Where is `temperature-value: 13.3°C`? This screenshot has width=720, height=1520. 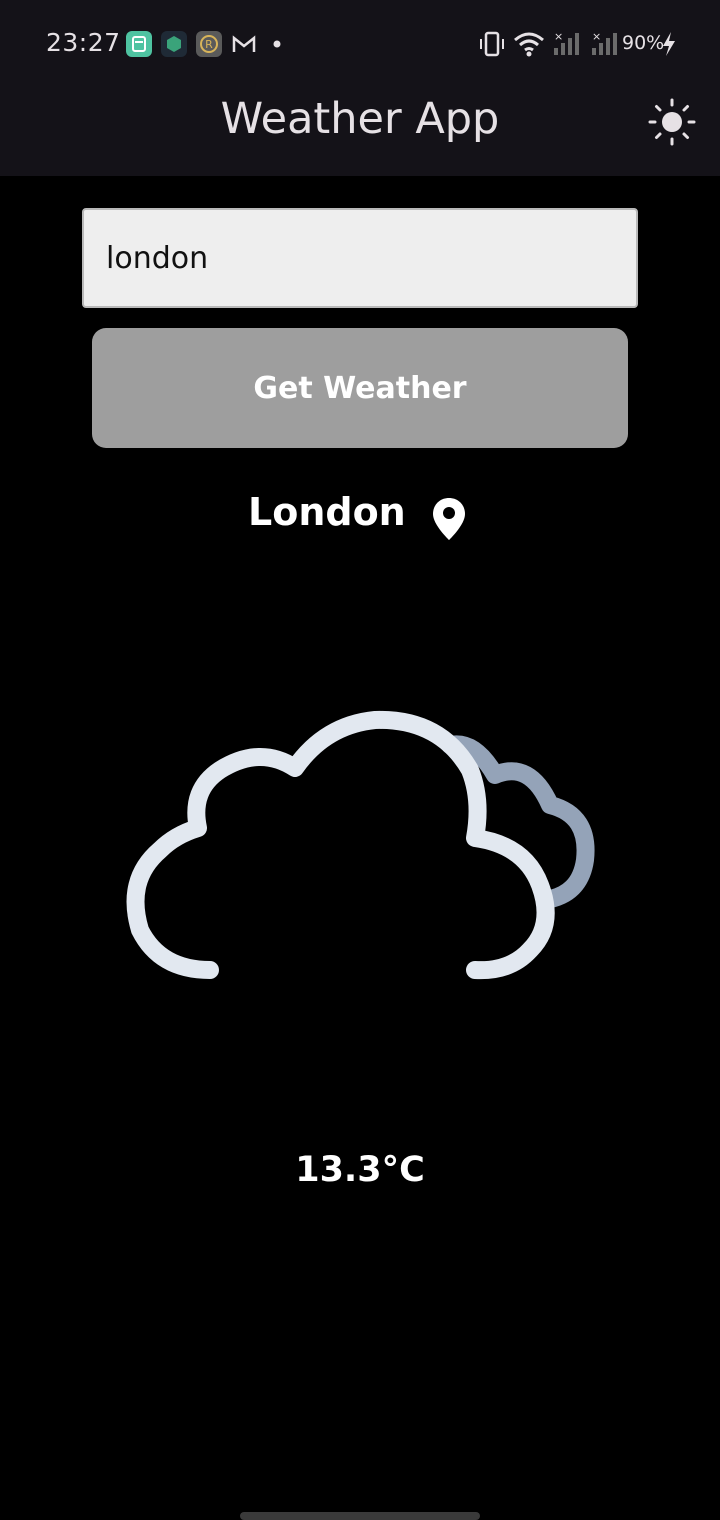 temperature-value: 13.3°C is located at coordinates (360, 1170).